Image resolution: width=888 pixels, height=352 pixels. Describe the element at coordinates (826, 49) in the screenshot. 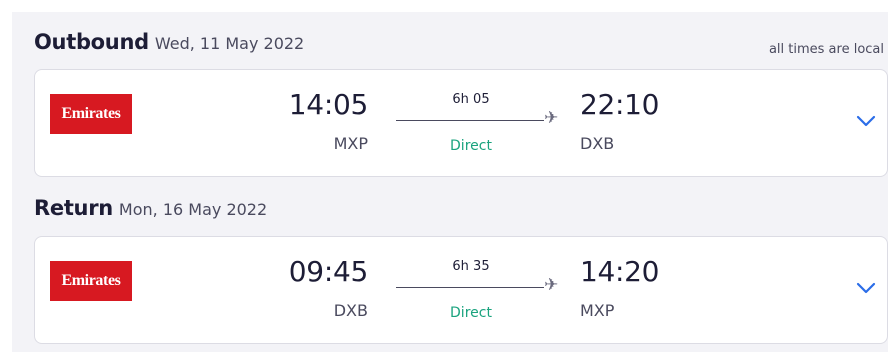

I see `timezone-note: all times are local` at that location.